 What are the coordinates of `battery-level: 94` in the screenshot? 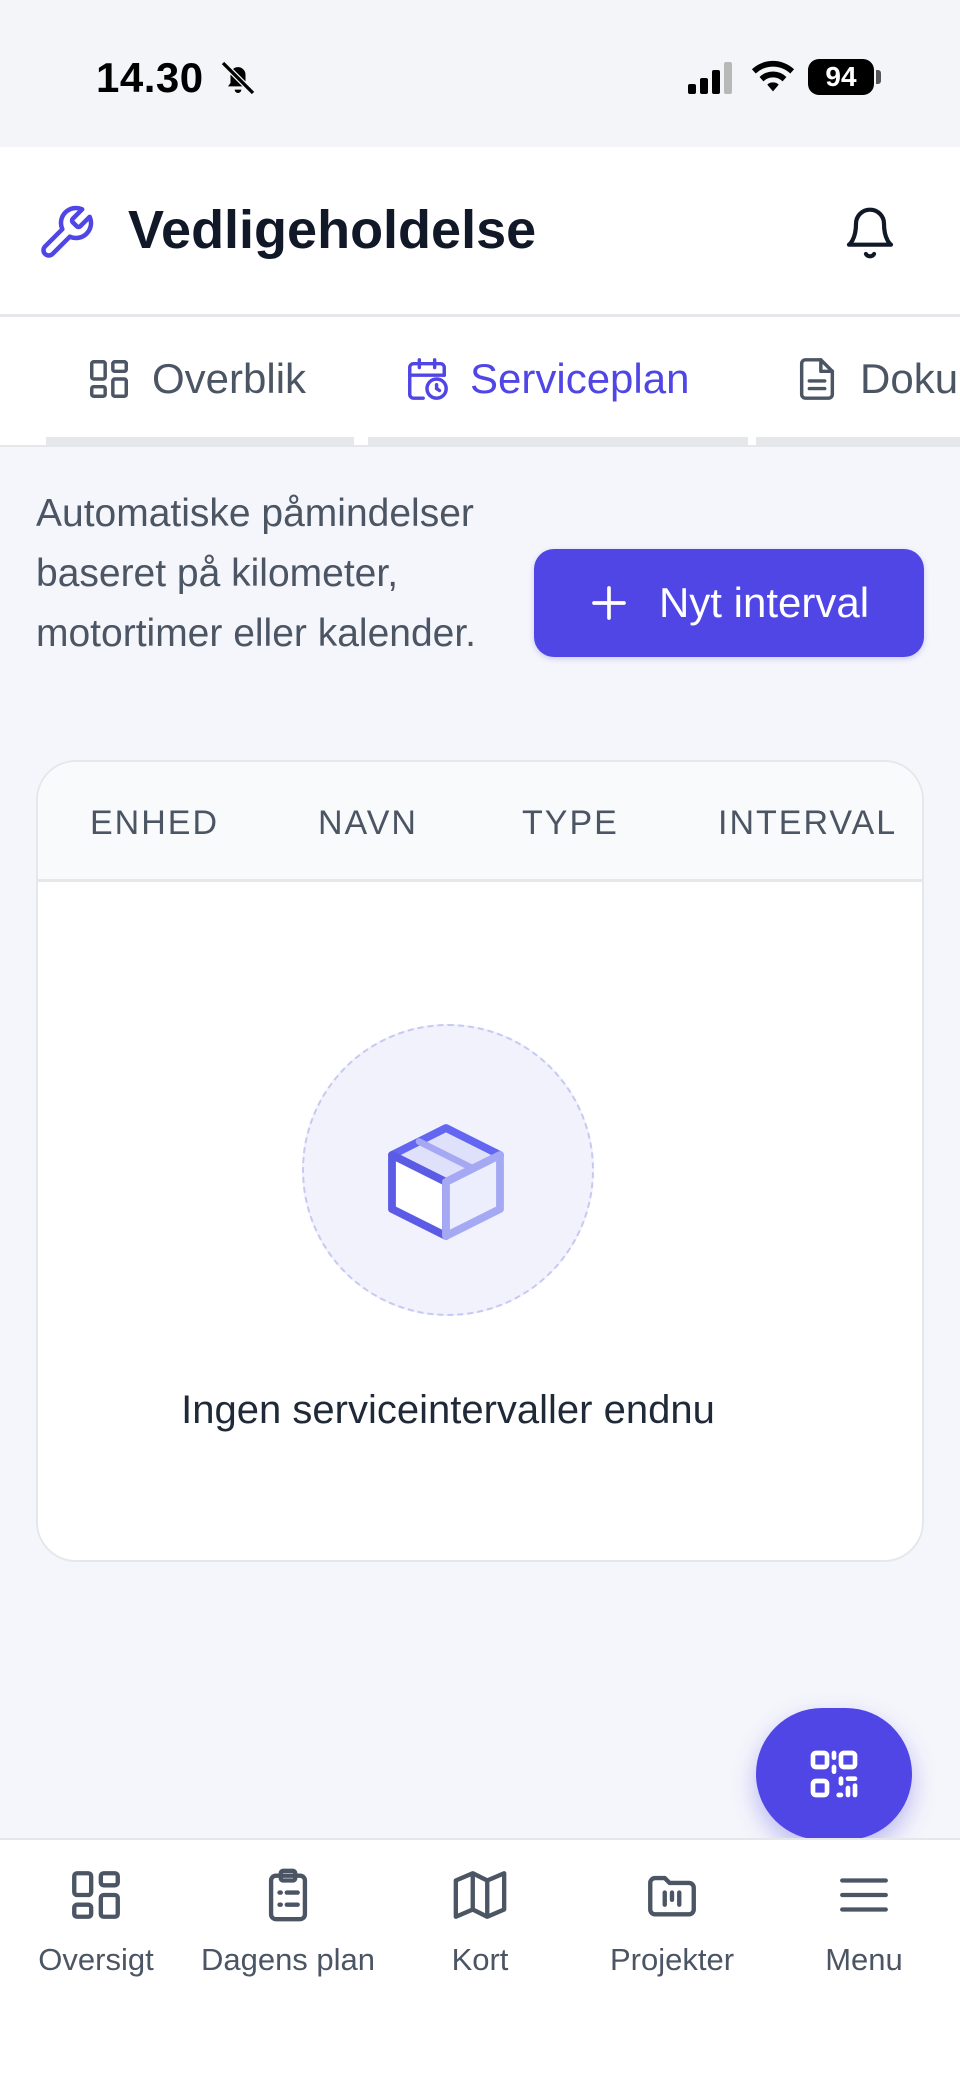 It's located at (841, 76).